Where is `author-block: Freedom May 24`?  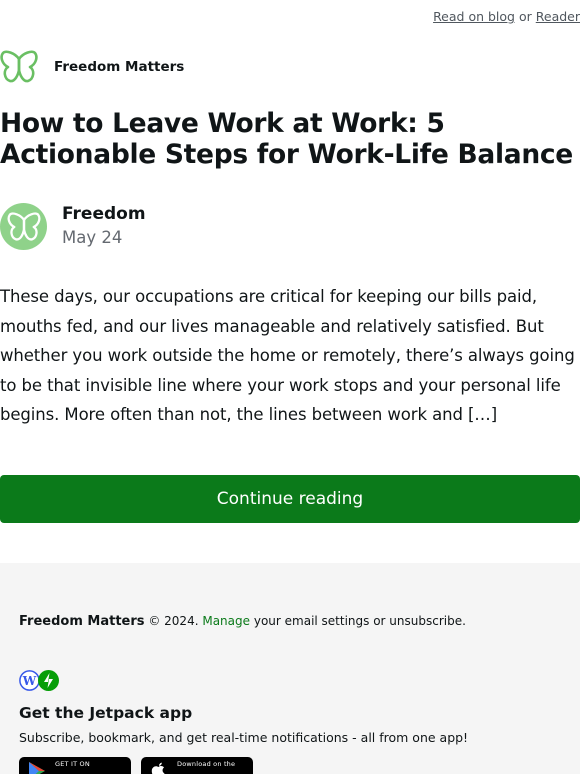 author-block: Freedom May 24 is located at coordinates (73, 226).